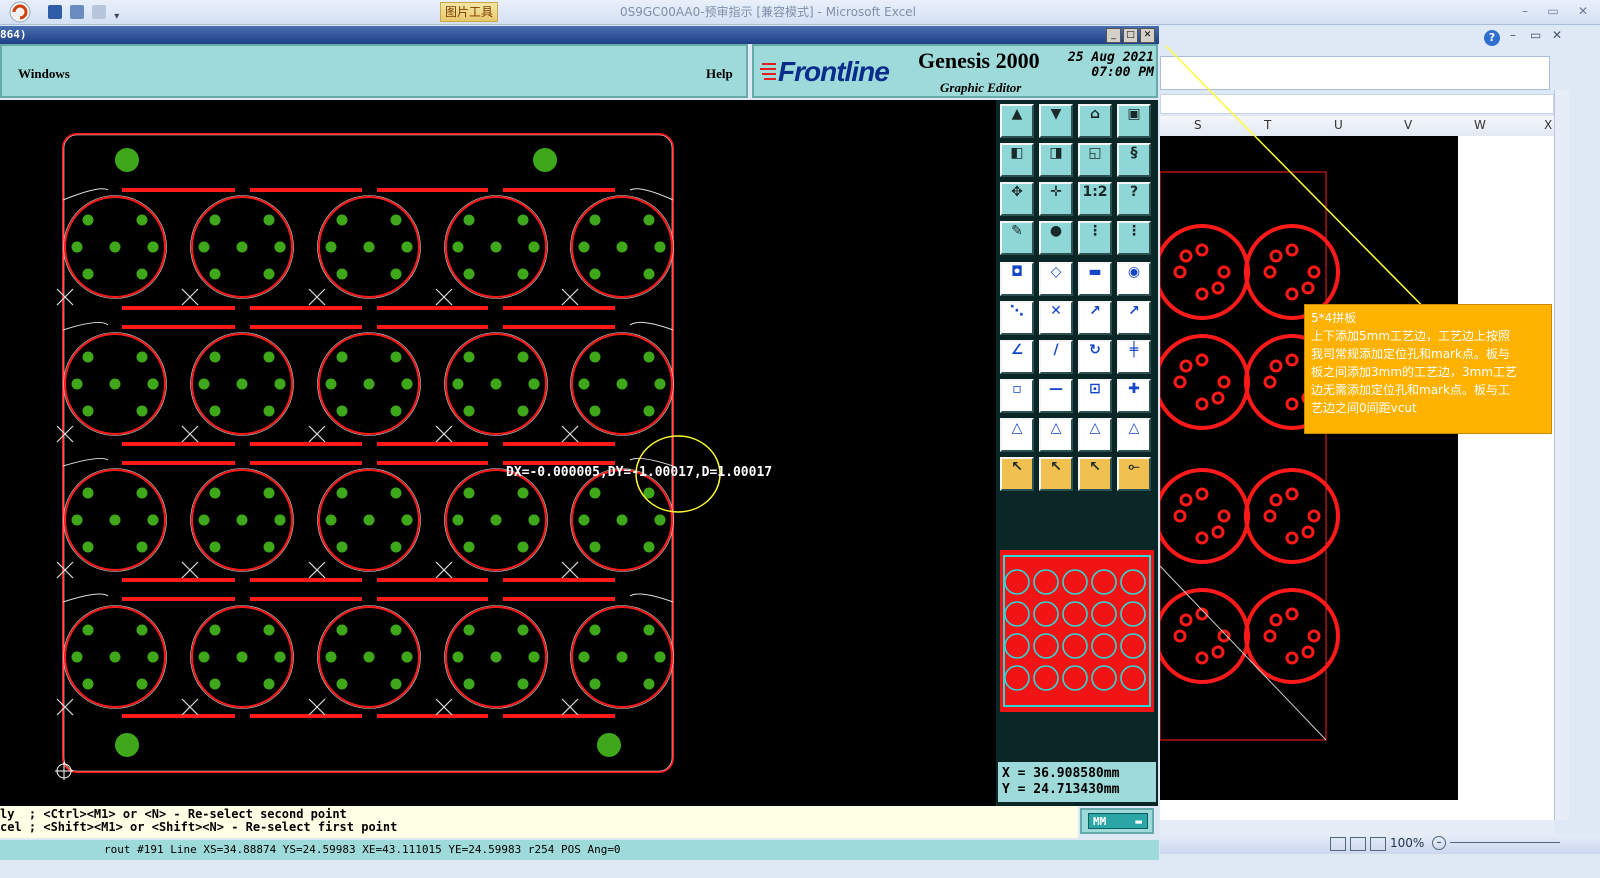 This screenshot has width=1600, height=878. Describe the element at coordinates (44, 74) in the screenshot. I see `menu-windows: Windows` at that location.